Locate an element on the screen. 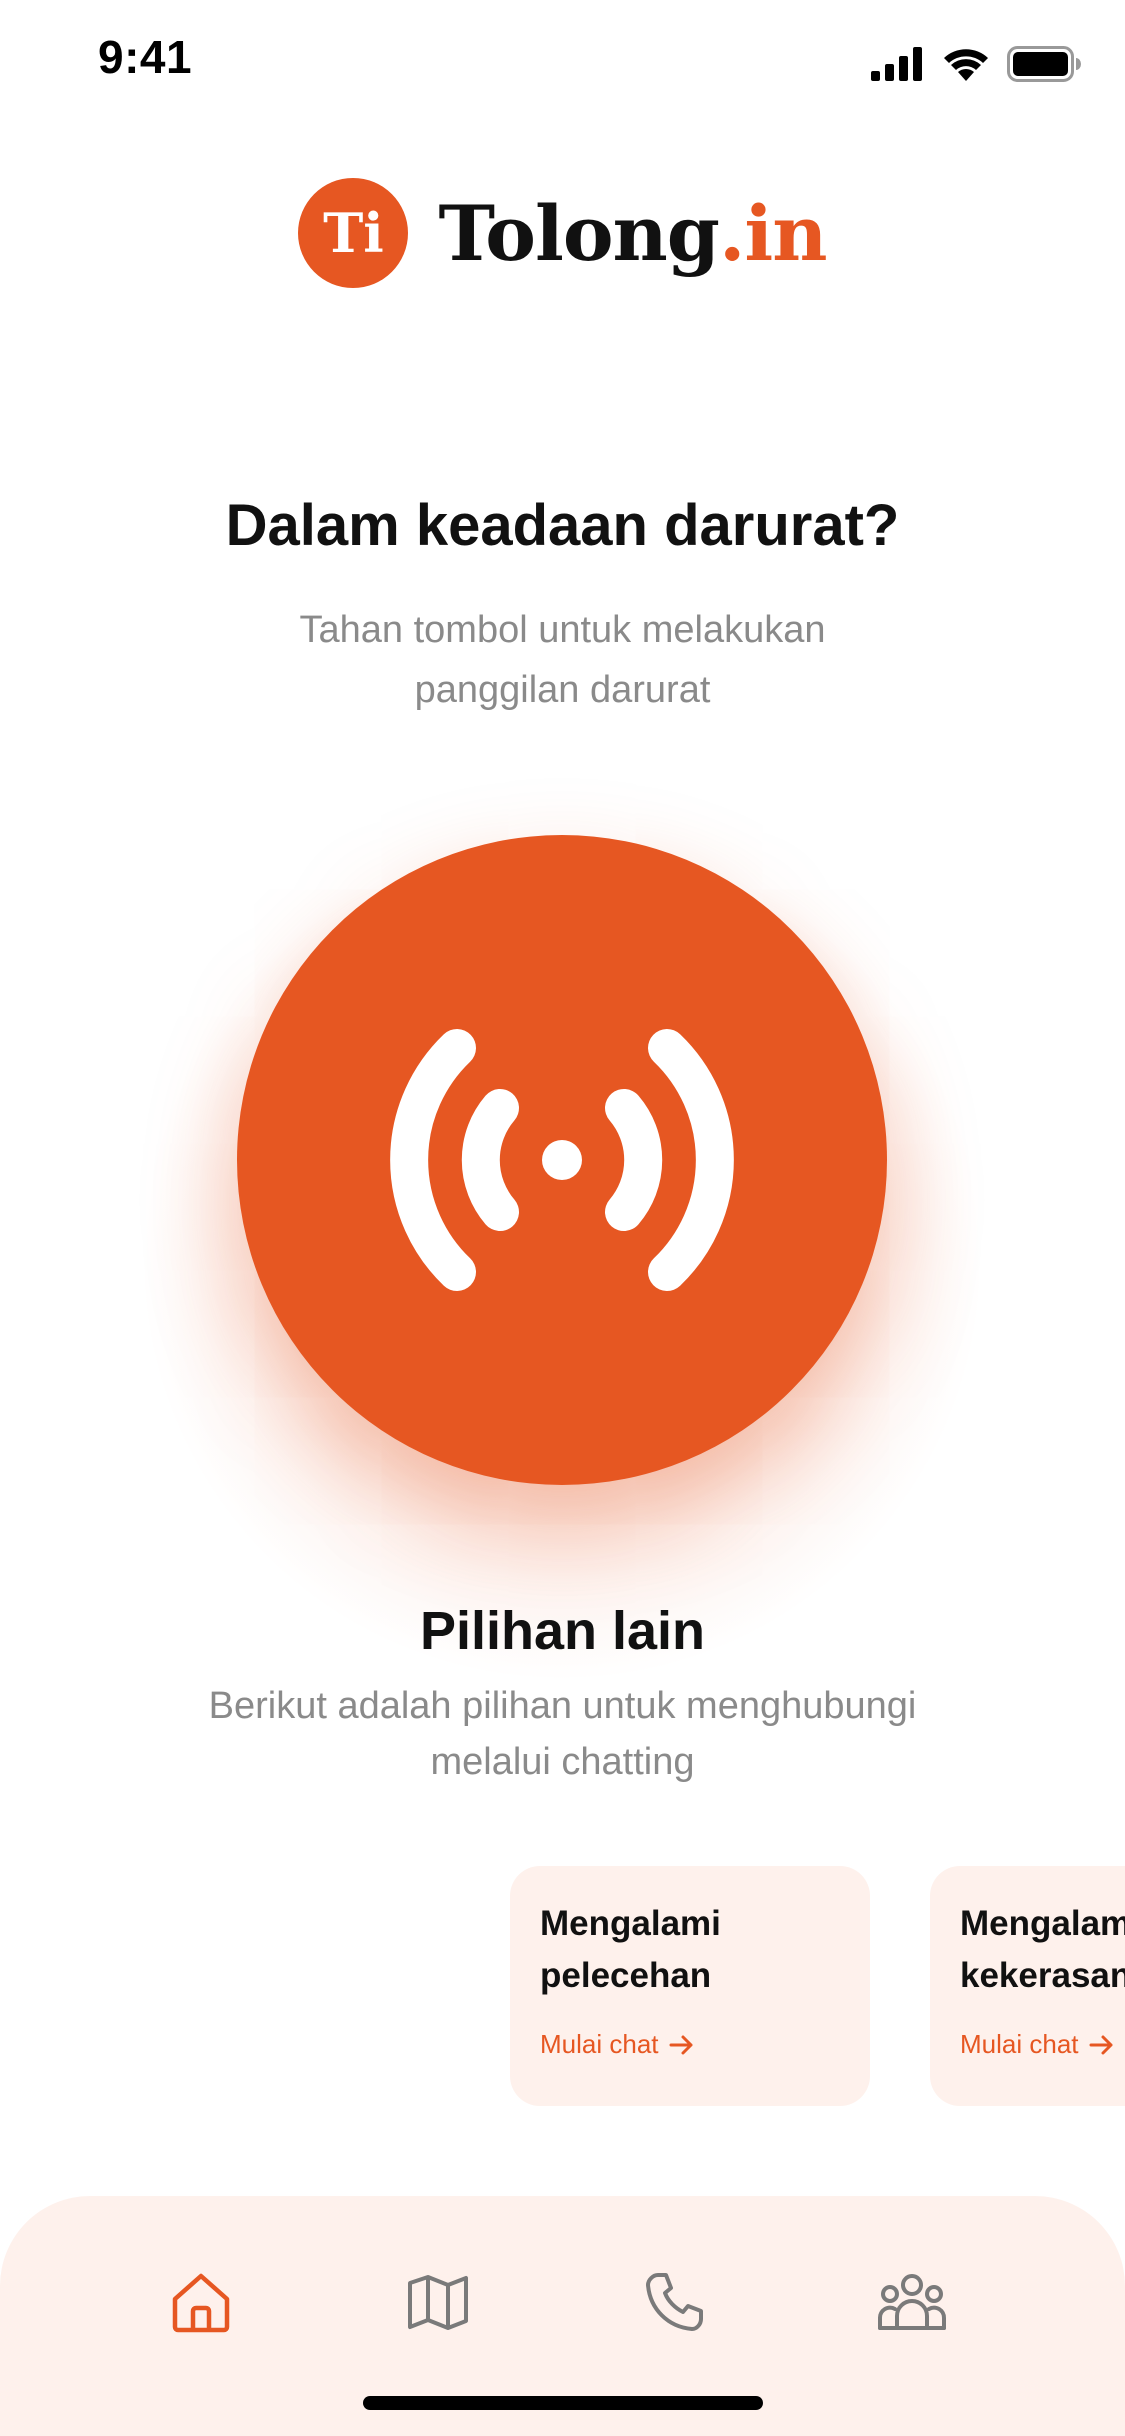  logo-badge: Ti is located at coordinates (353, 233).